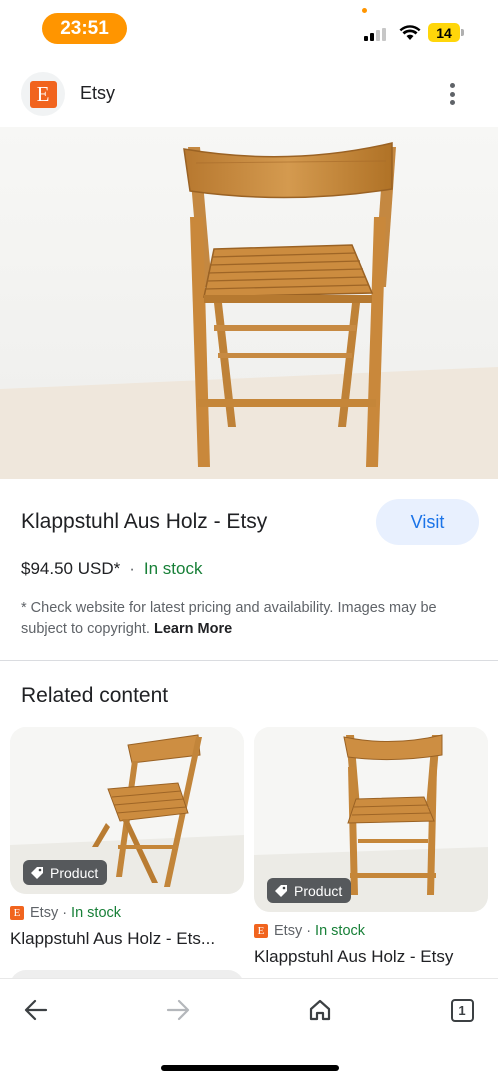 This screenshot has width=498, height=1080. Describe the element at coordinates (364, 10) in the screenshot. I see `privacy-indicator-dot` at that location.